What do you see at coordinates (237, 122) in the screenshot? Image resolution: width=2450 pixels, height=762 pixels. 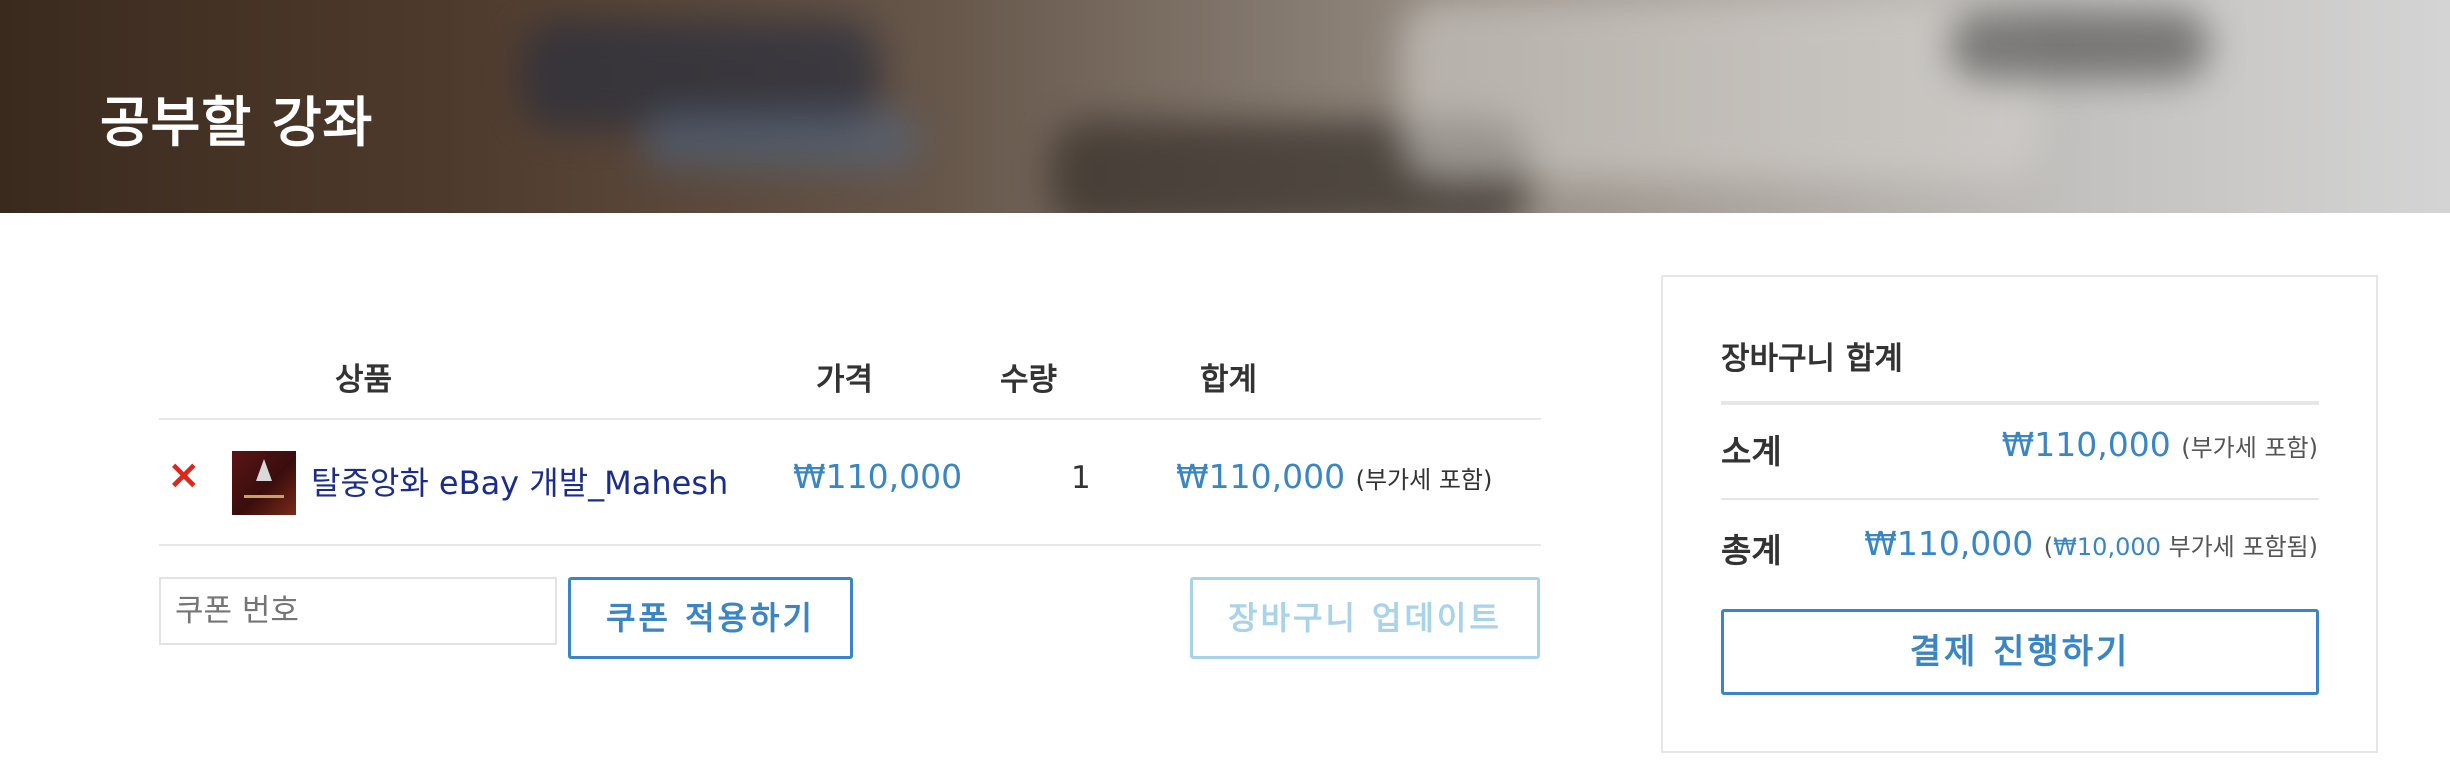 I see `page-title: 공부할 강좌` at bounding box center [237, 122].